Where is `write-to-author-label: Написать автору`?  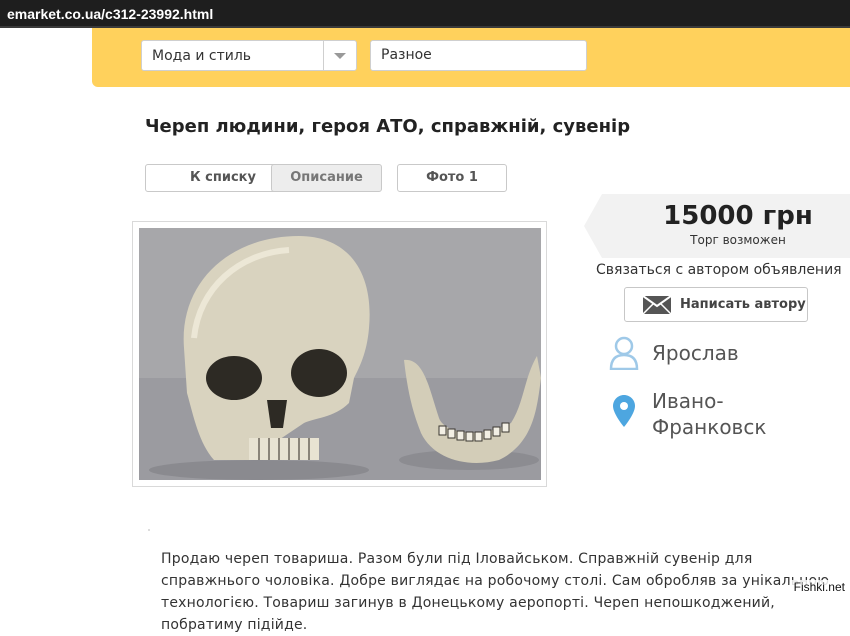
write-to-author-label: Написать автору is located at coordinates (743, 304).